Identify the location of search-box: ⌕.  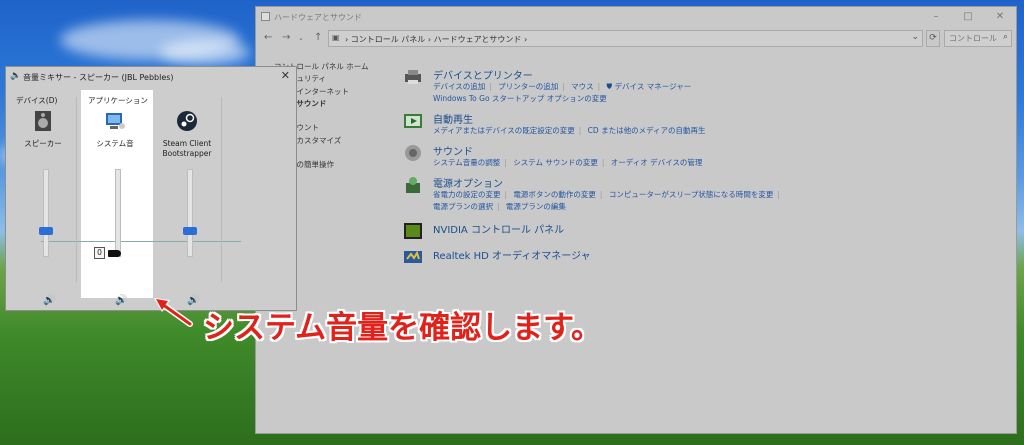
(978, 38).